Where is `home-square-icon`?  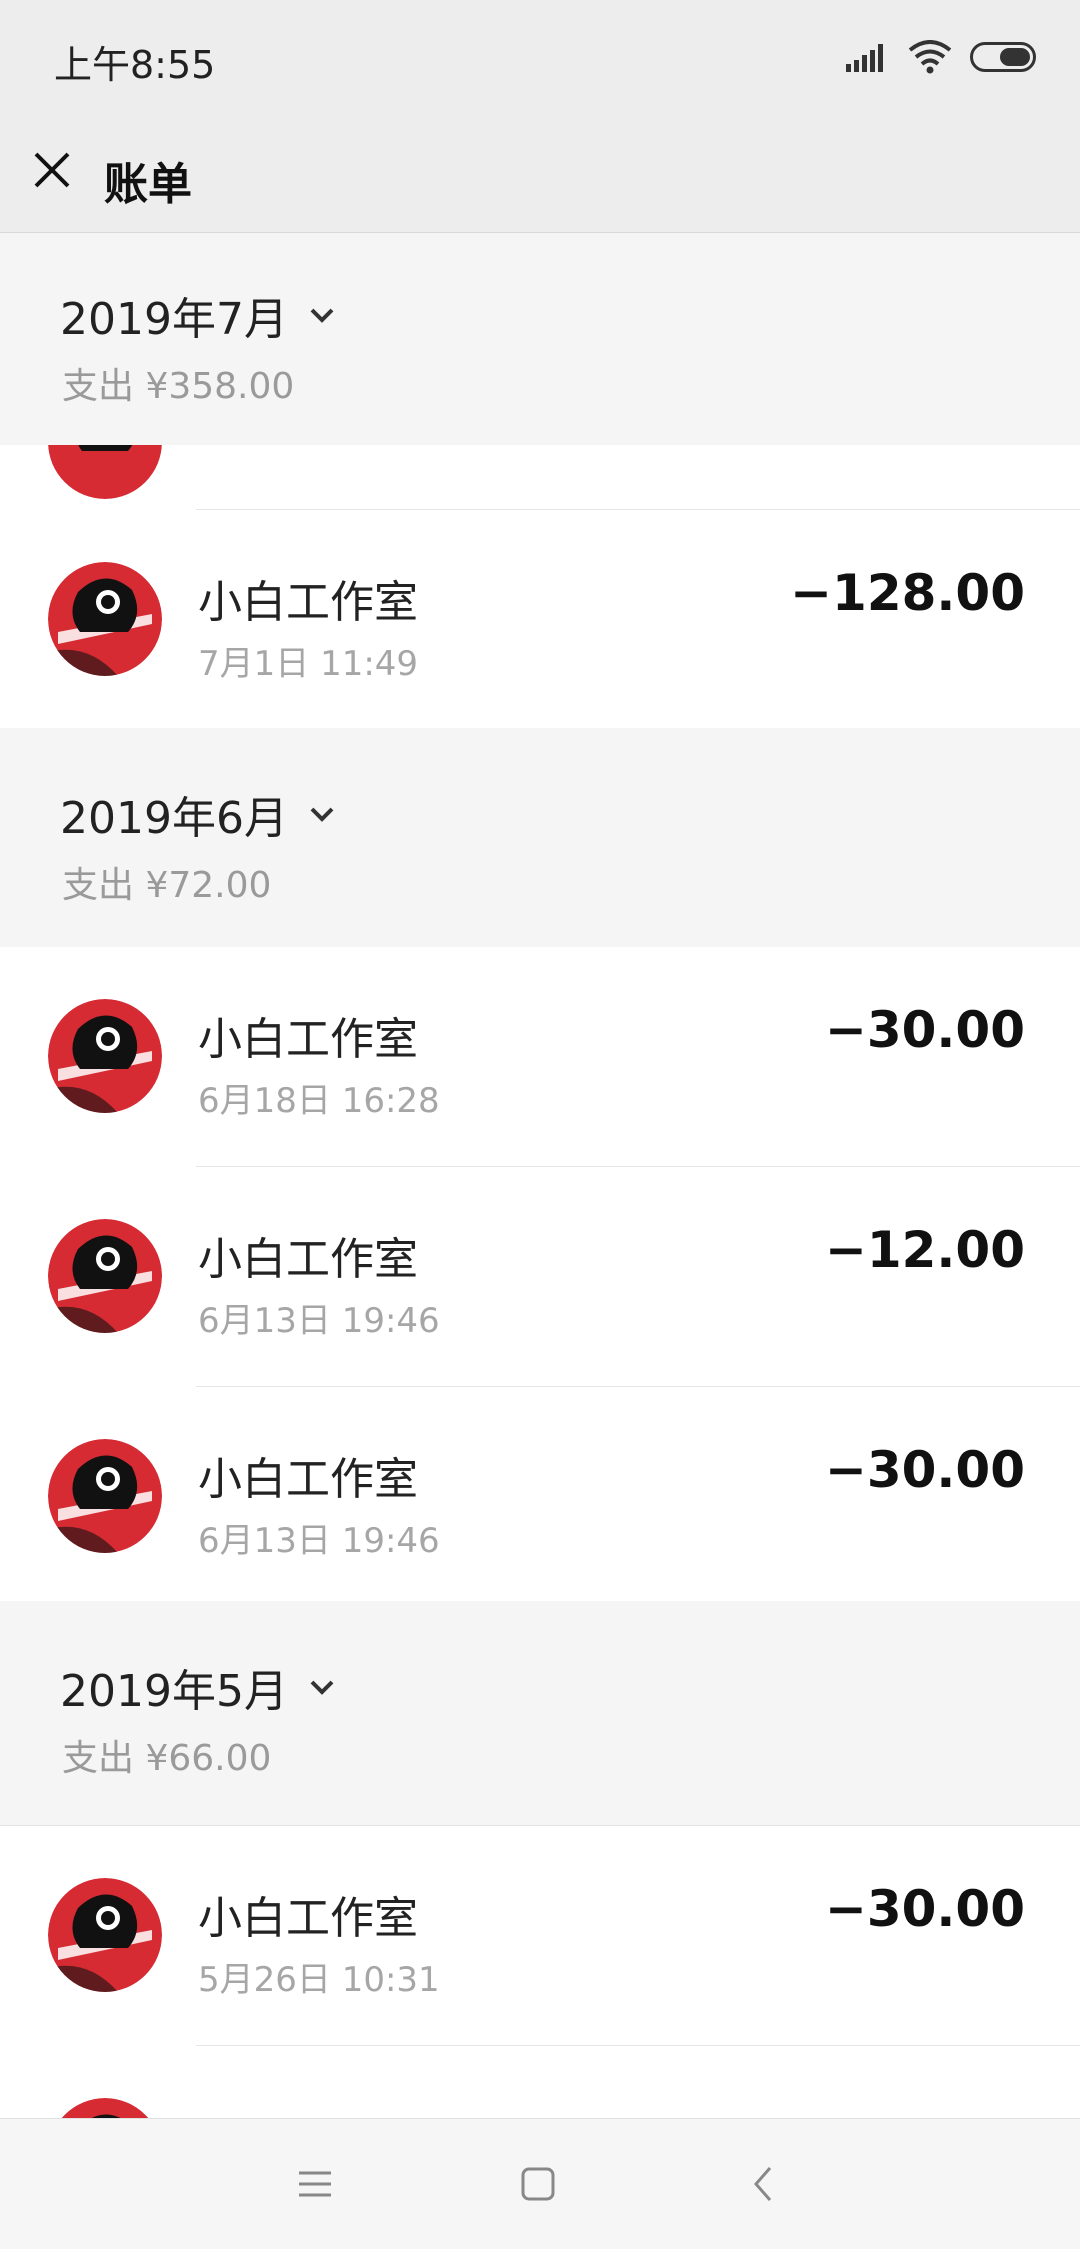
home-square-icon is located at coordinates (538, 2184).